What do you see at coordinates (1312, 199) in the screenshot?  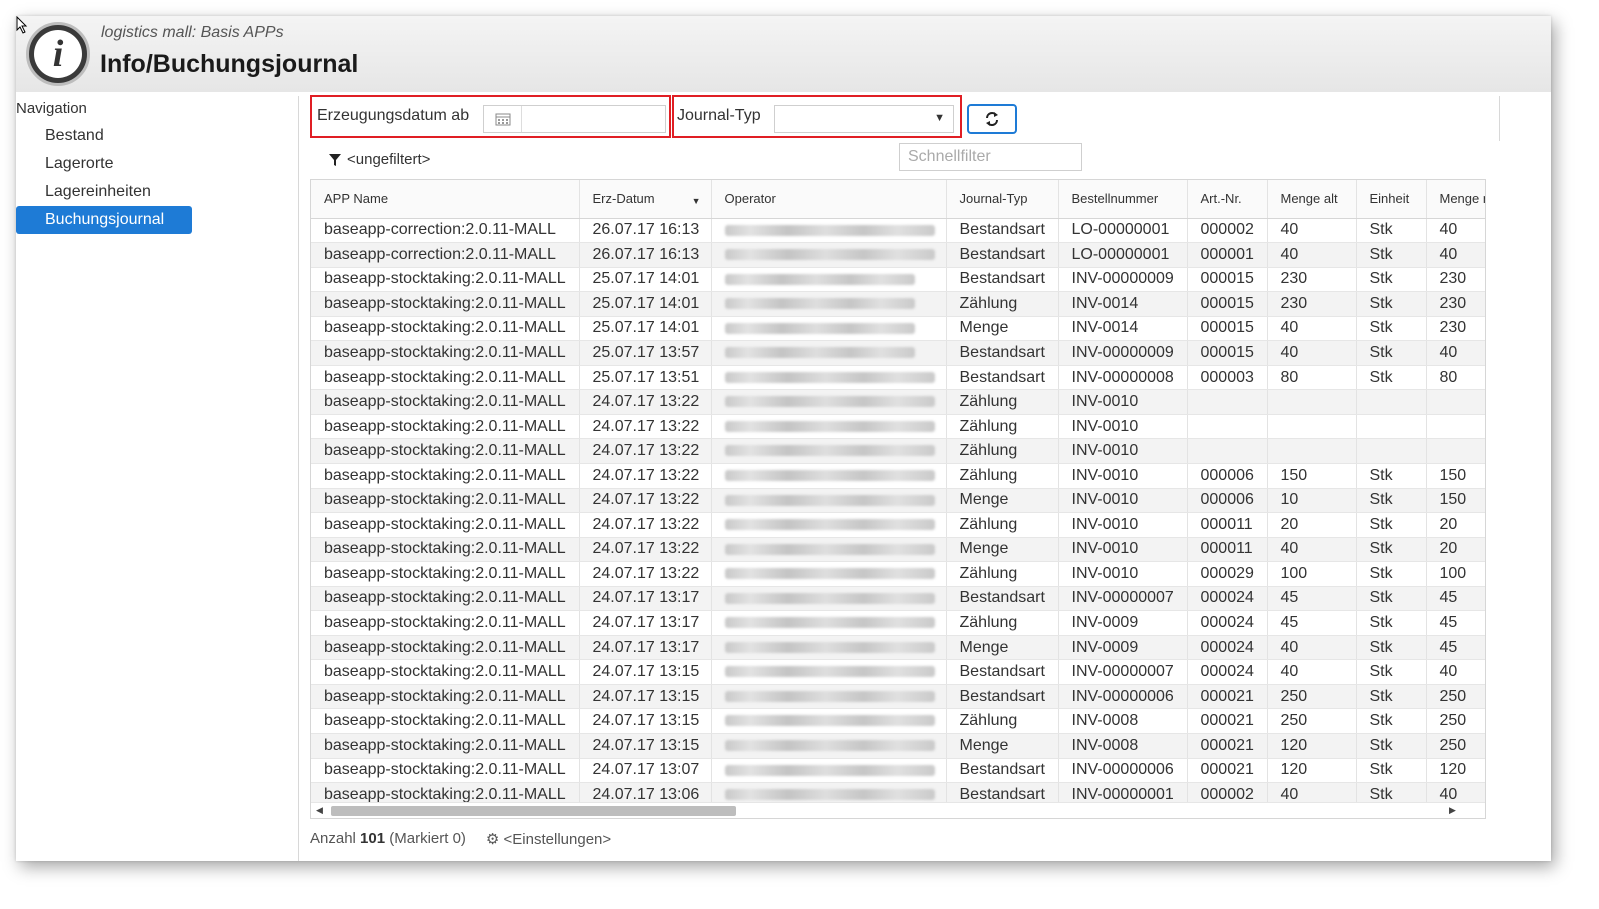 I see `column-header-menge-alt: Menge alt` at bounding box center [1312, 199].